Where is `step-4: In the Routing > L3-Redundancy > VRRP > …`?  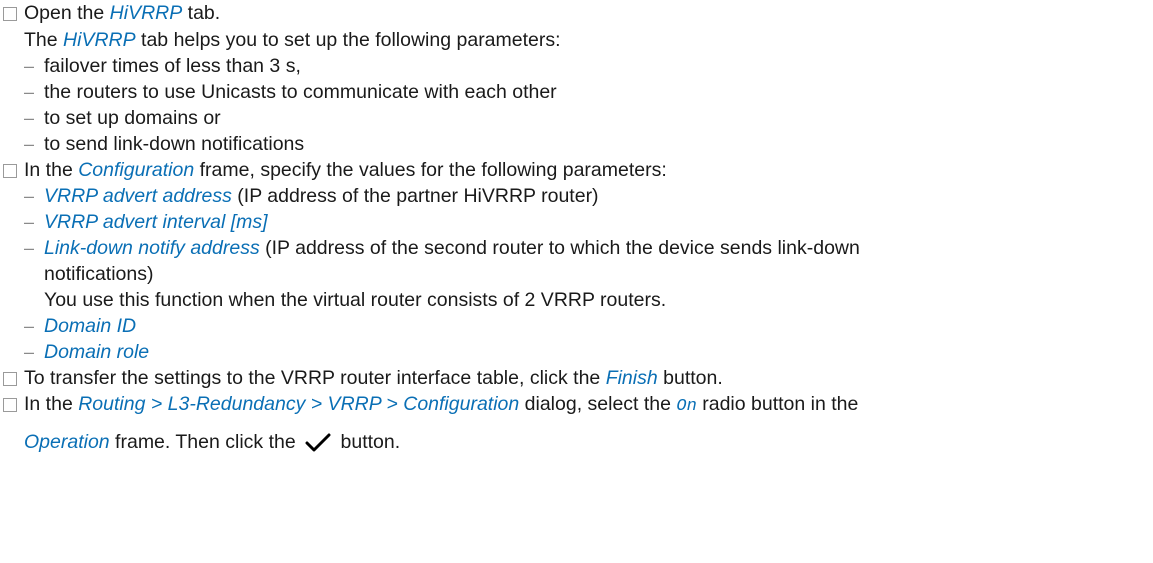
step-4: In the Routing > L3-Redundancy > VRRP > … is located at coordinates (441, 405).